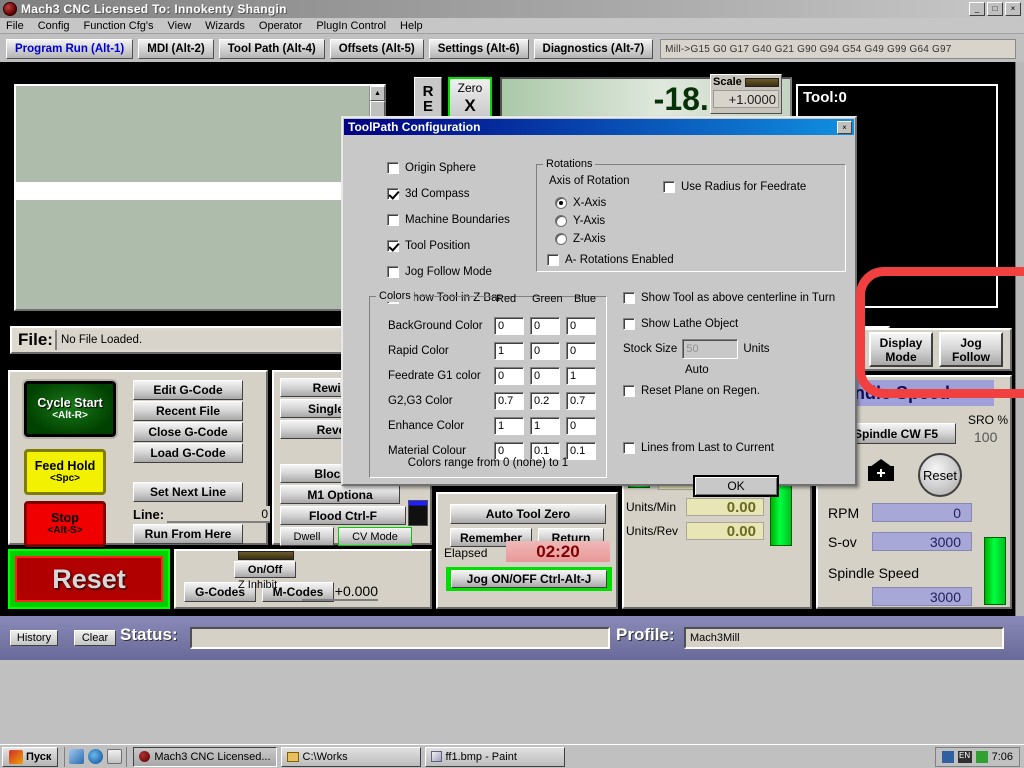 Image resolution: width=1024 pixels, height=768 pixels. Describe the element at coordinates (65, 524) in the screenshot. I see `stop-button: Stop <Alt-S>` at that location.